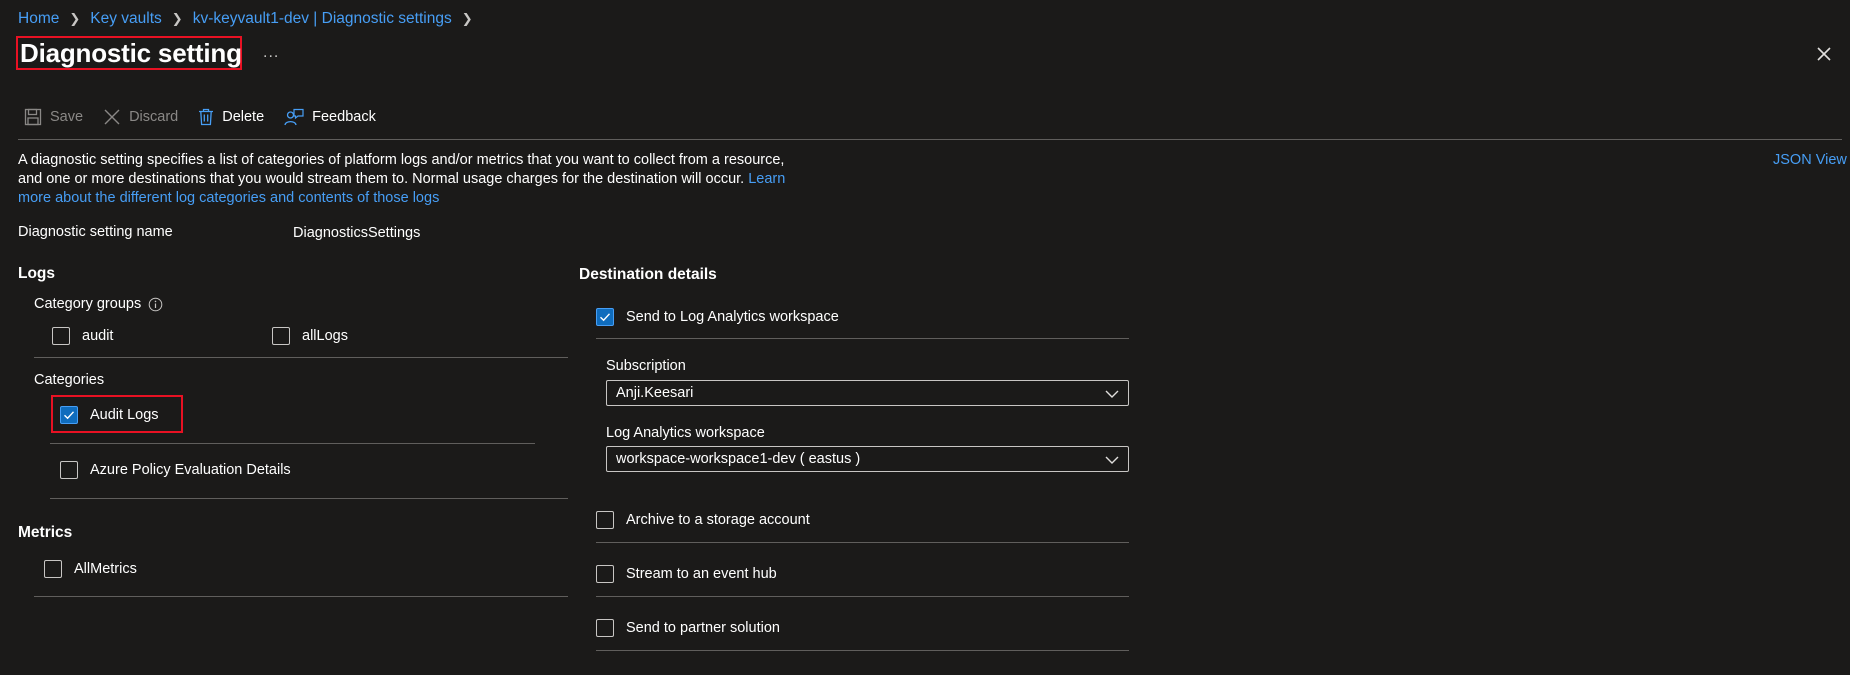 This screenshot has width=1850, height=675. I want to click on event-hub-checkbox: Stream to an event hub, so click(686, 574).